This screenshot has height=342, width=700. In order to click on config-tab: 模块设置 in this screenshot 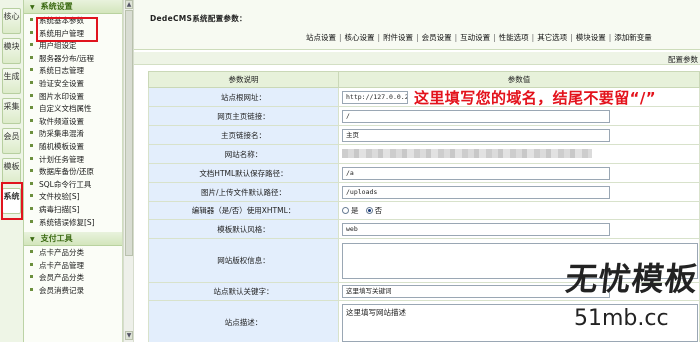, I will do `click(591, 37)`.